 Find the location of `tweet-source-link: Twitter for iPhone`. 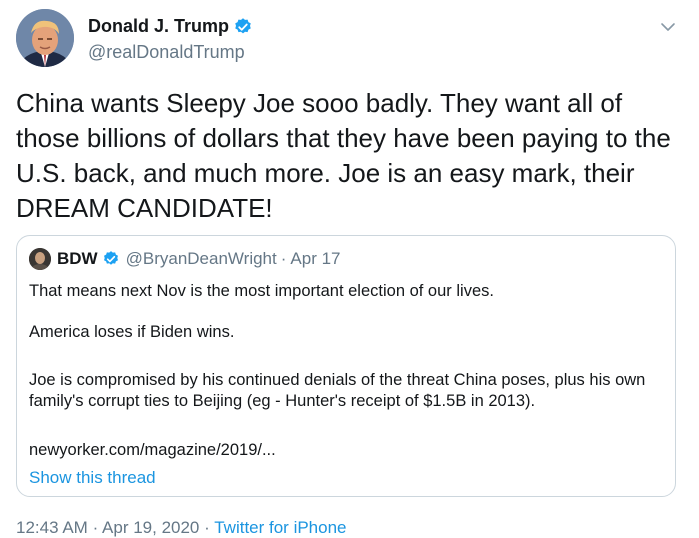

tweet-source-link: Twitter for iPhone is located at coordinates (280, 527).